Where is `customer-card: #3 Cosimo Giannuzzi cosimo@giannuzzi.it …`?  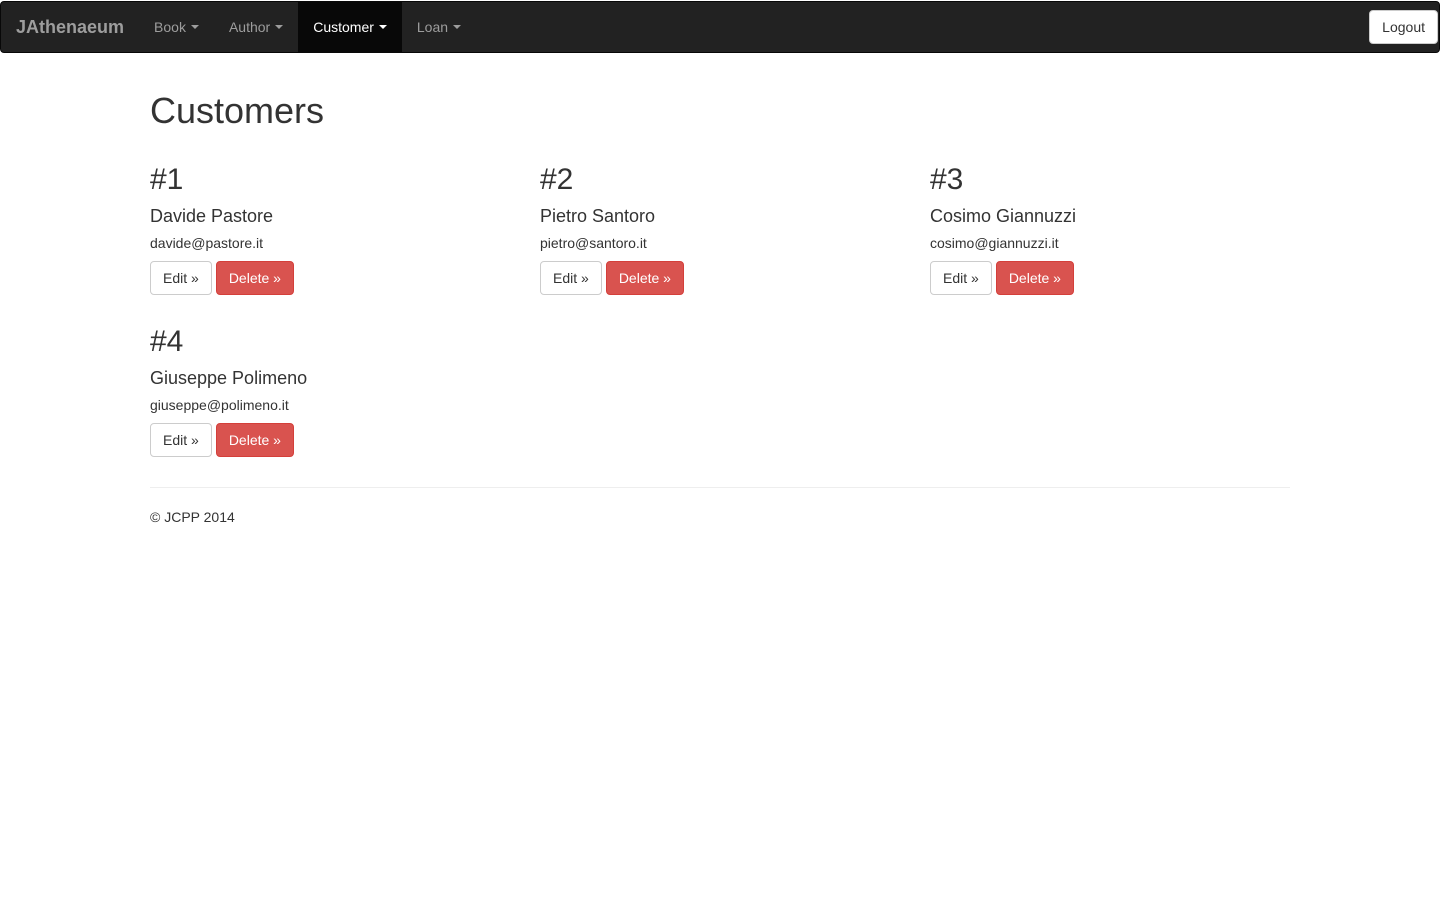 customer-card: #3 Cosimo Giannuzzi cosimo@giannuzzi.it … is located at coordinates (1110, 228).